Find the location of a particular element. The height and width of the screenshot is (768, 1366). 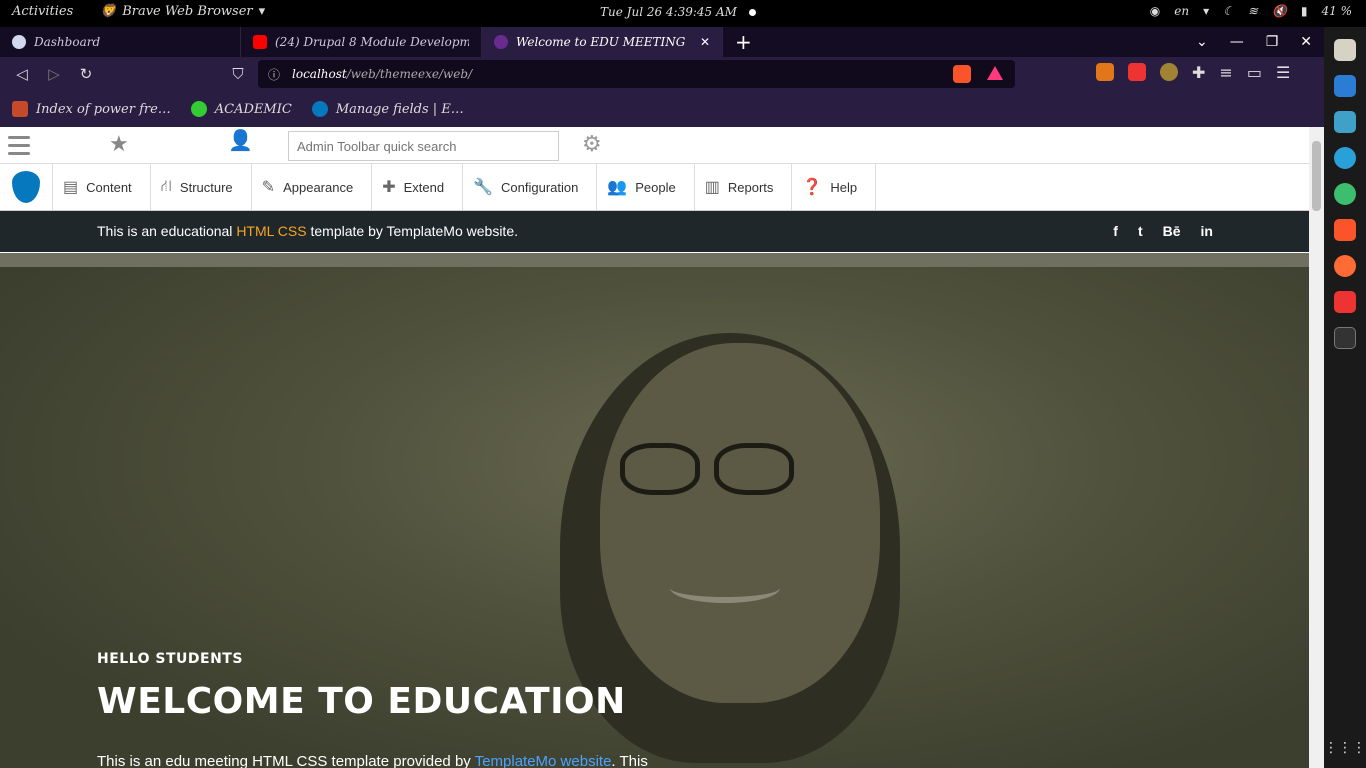

site-info-icon: ⓘ is located at coordinates (274, 74).